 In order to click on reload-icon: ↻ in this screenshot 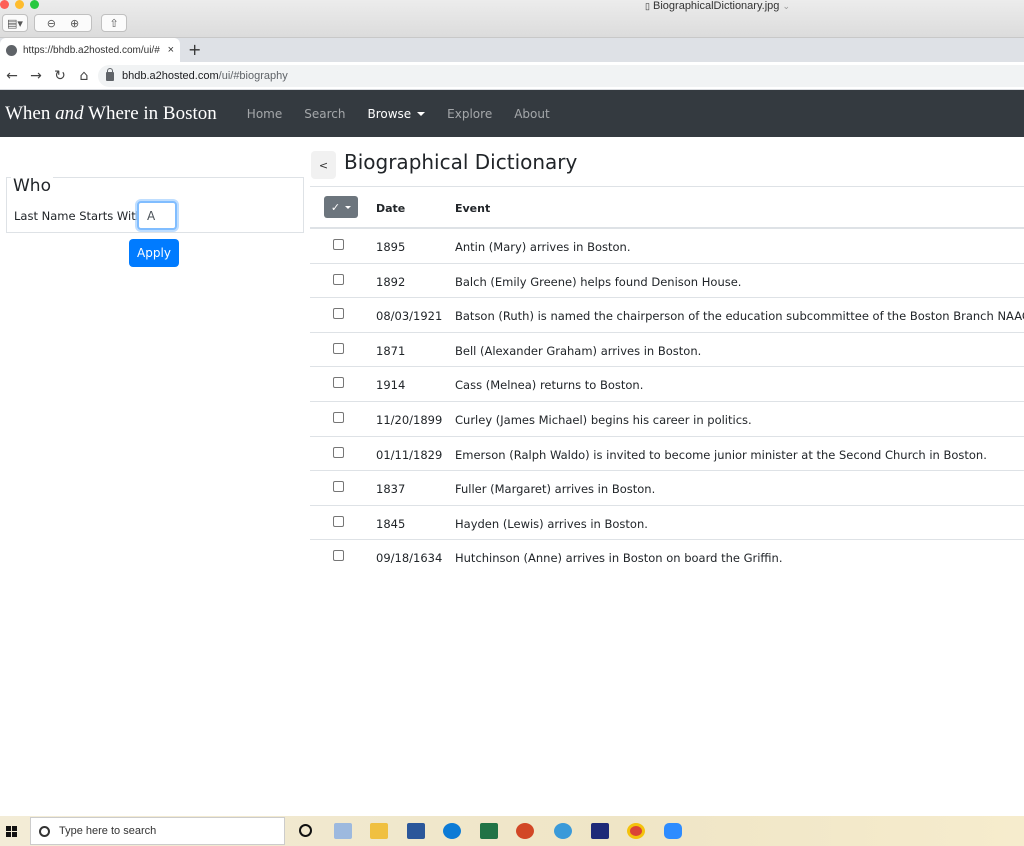, I will do `click(60, 76)`.